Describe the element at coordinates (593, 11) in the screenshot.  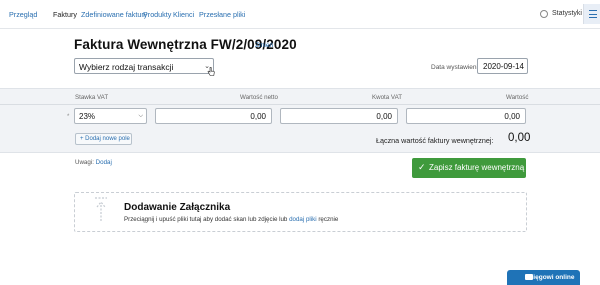
I see `menu-icon` at that location.